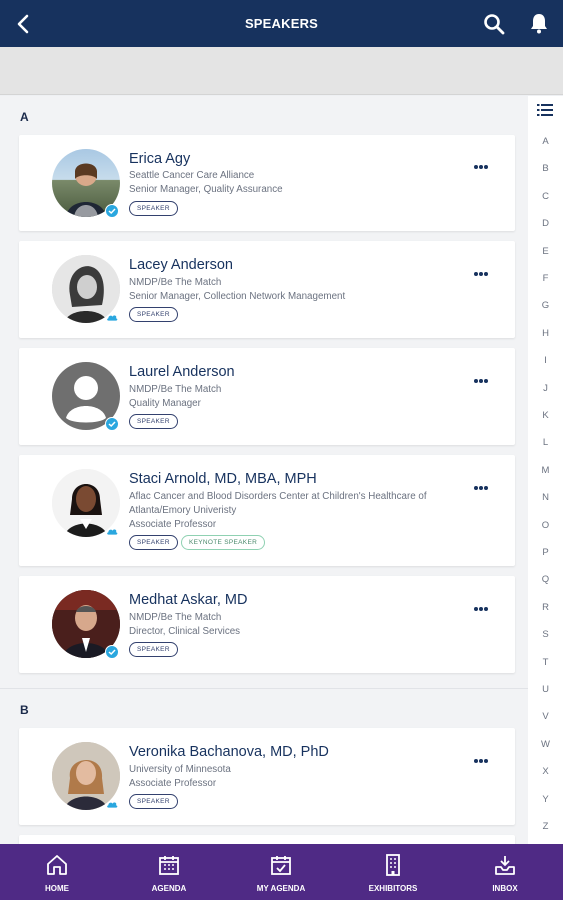 This screenshot has width=563, height=900. Describe the element at coordinates (545, 305) in the screenshot. I see `index-letter-g: G` at that location.